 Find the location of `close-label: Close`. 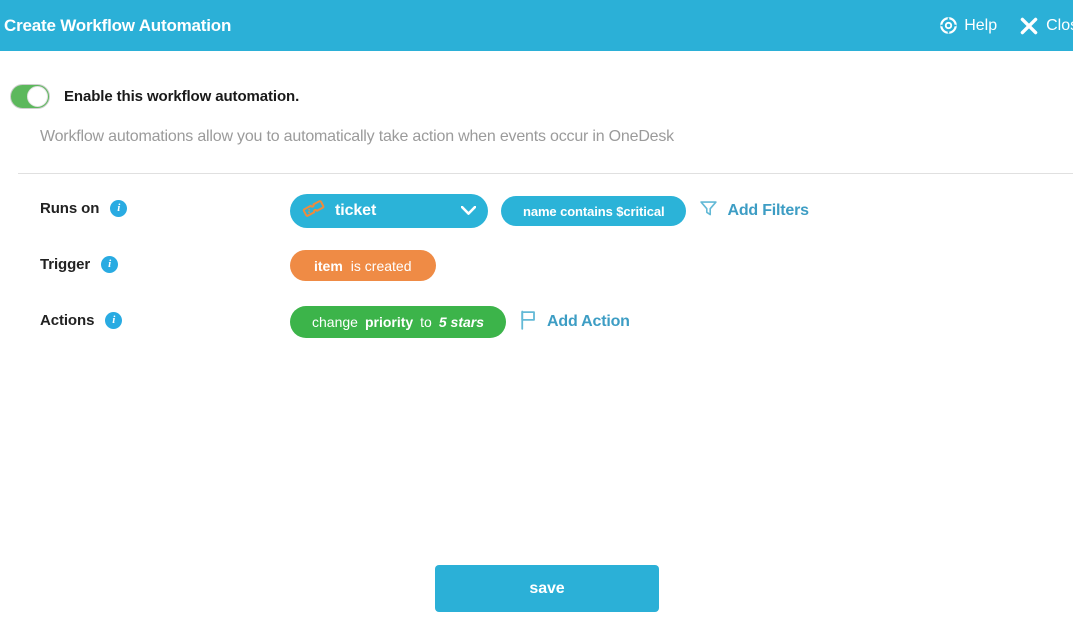

close-label: Close is located at coordinates (1059, 25).